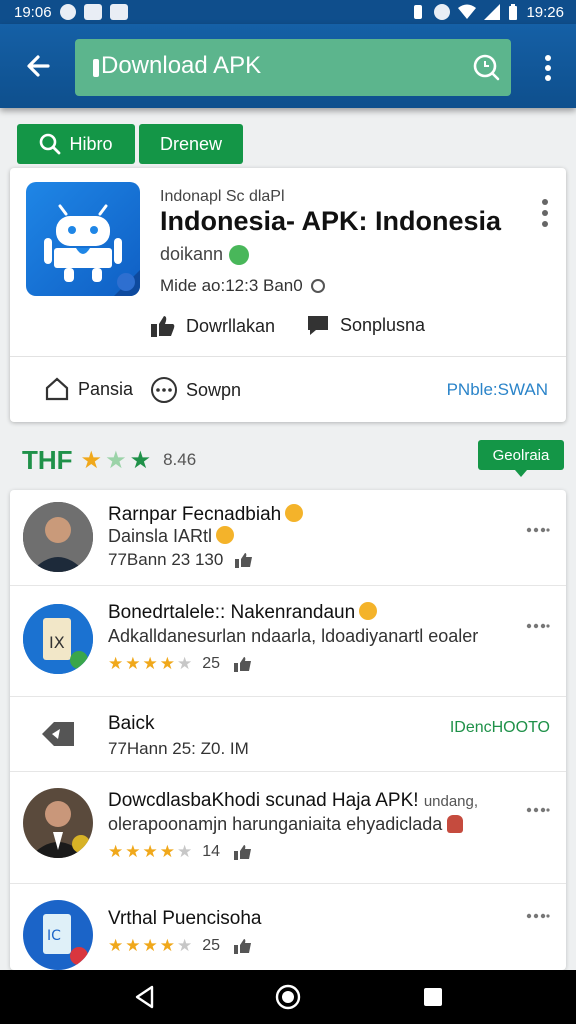 Image resolution: width=576 pixels, height=1024 pixels. I want to click on battery-icon, so click(513, 12).